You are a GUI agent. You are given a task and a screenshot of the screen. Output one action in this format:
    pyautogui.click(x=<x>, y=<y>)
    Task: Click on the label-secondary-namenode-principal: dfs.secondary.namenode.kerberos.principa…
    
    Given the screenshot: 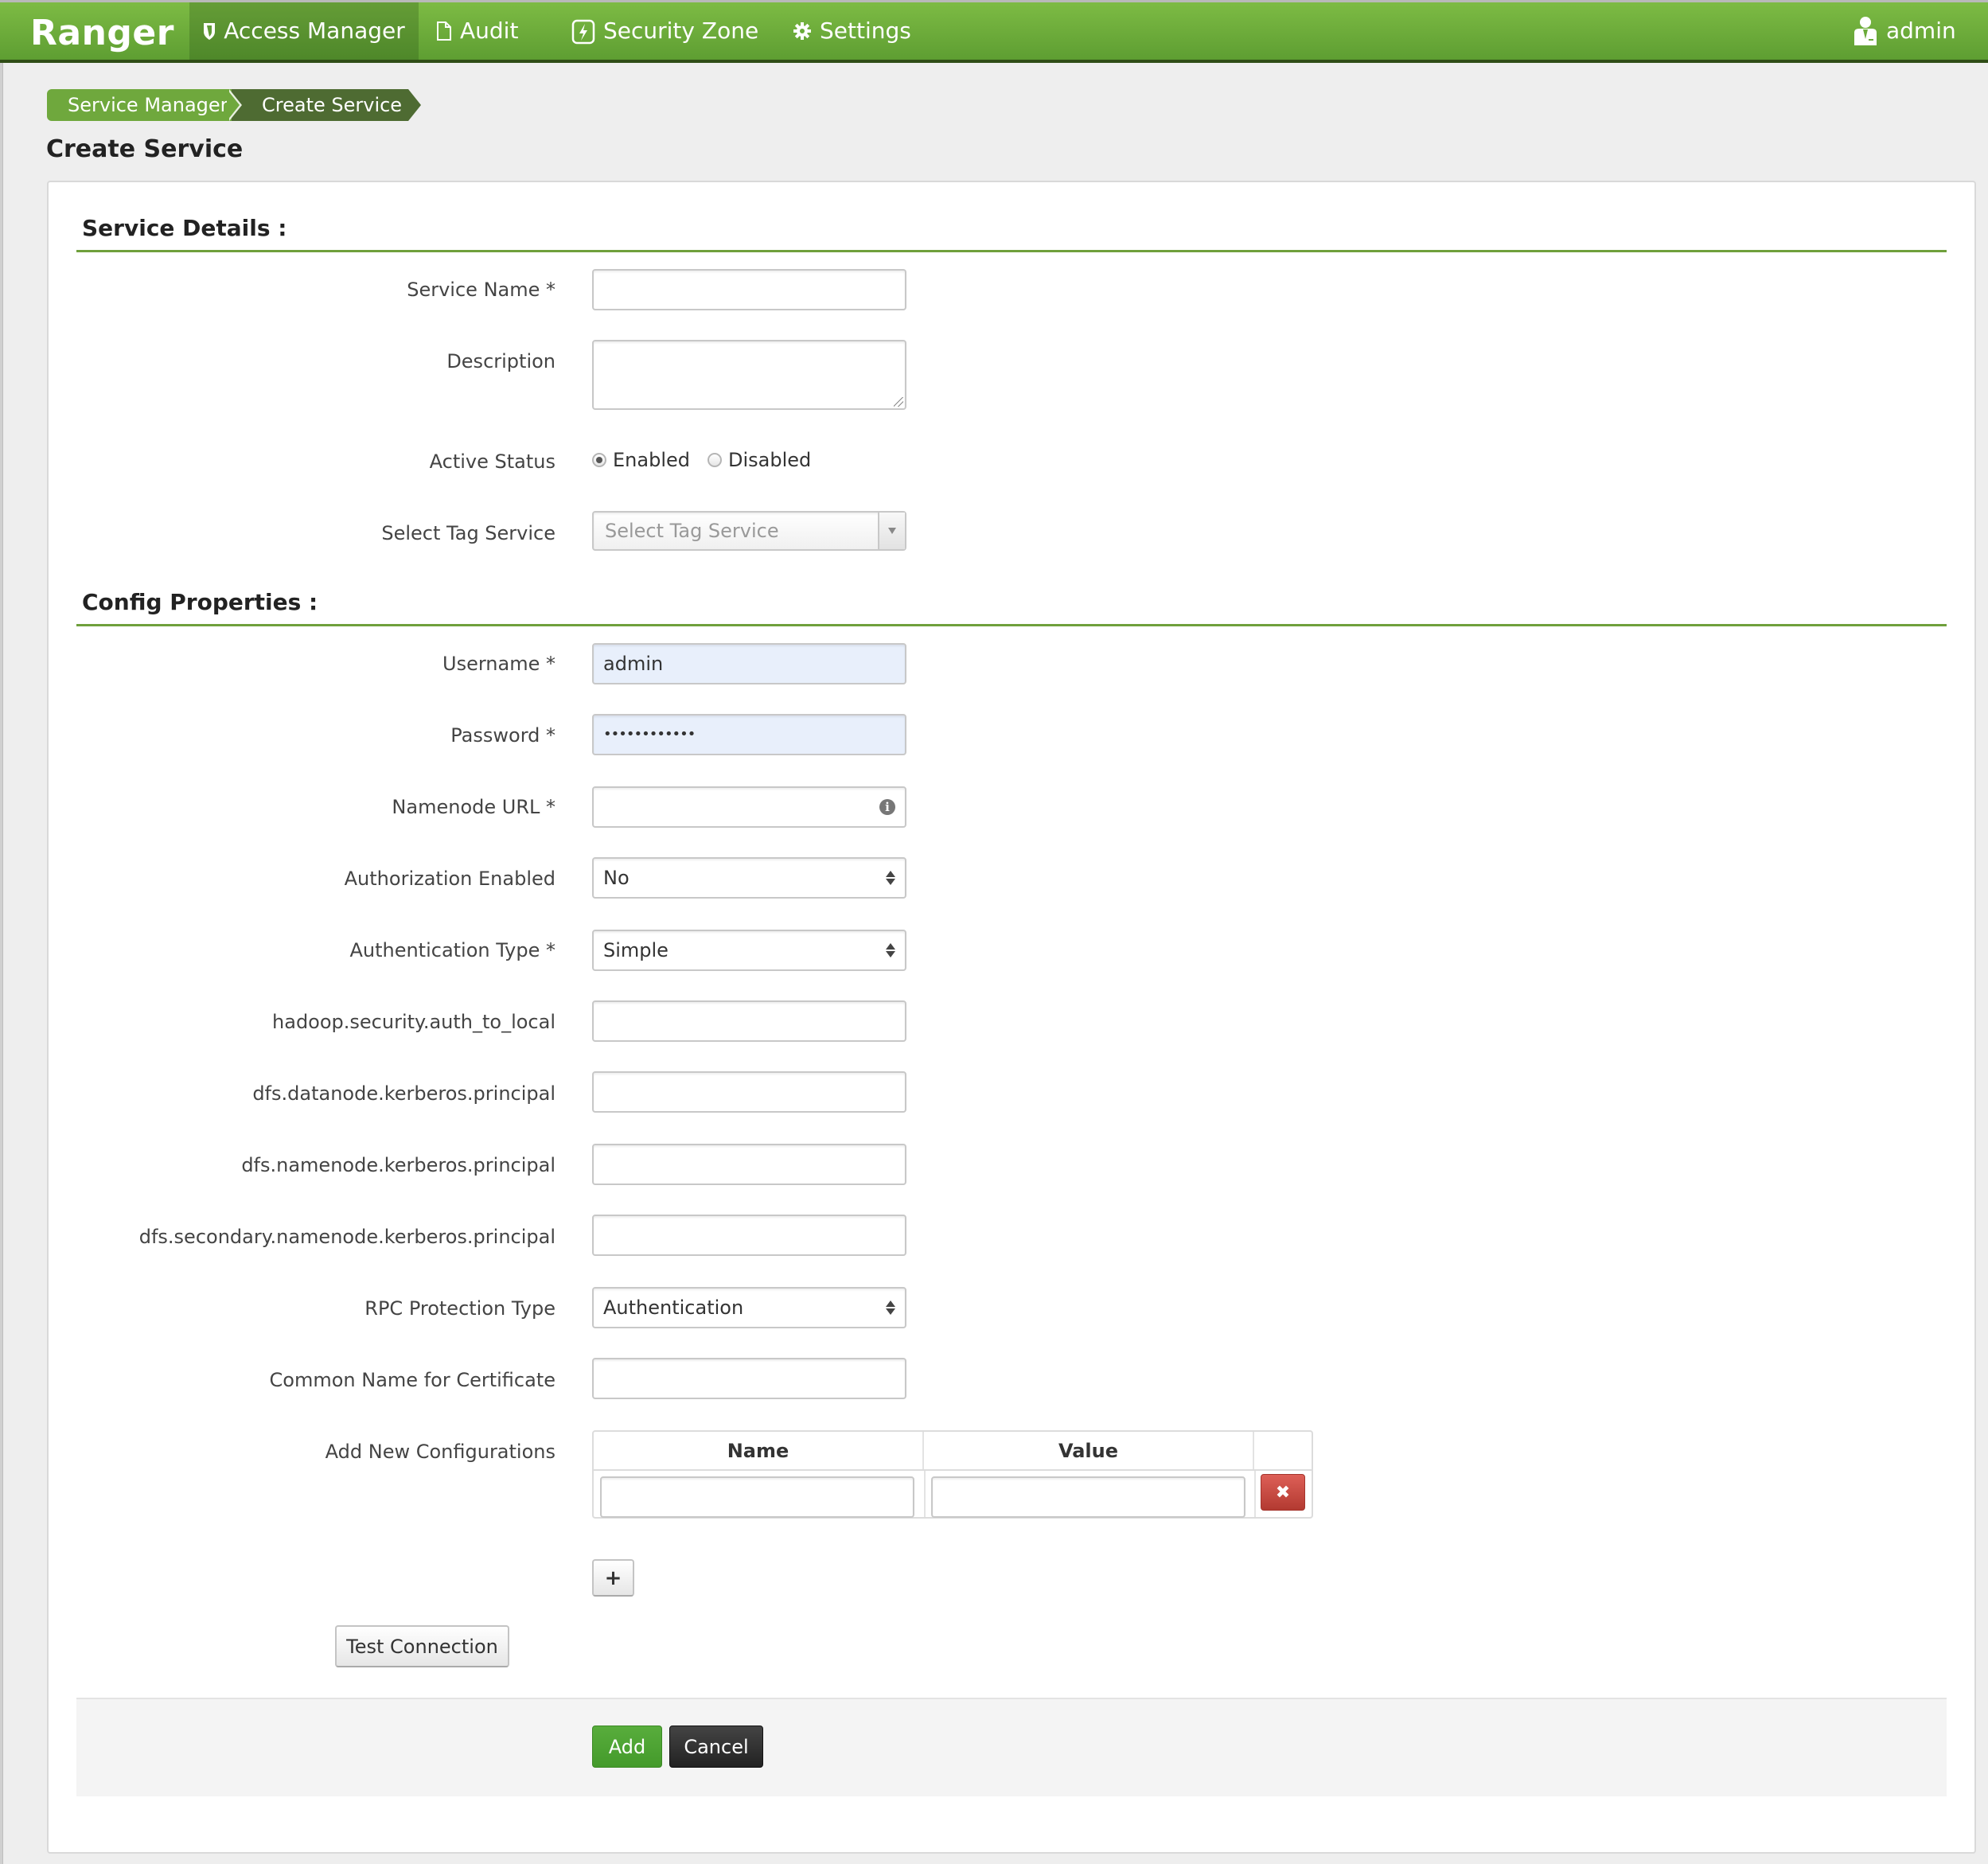 What is the action you would take?
    pyautogui.click(x=347, y=1237)
    